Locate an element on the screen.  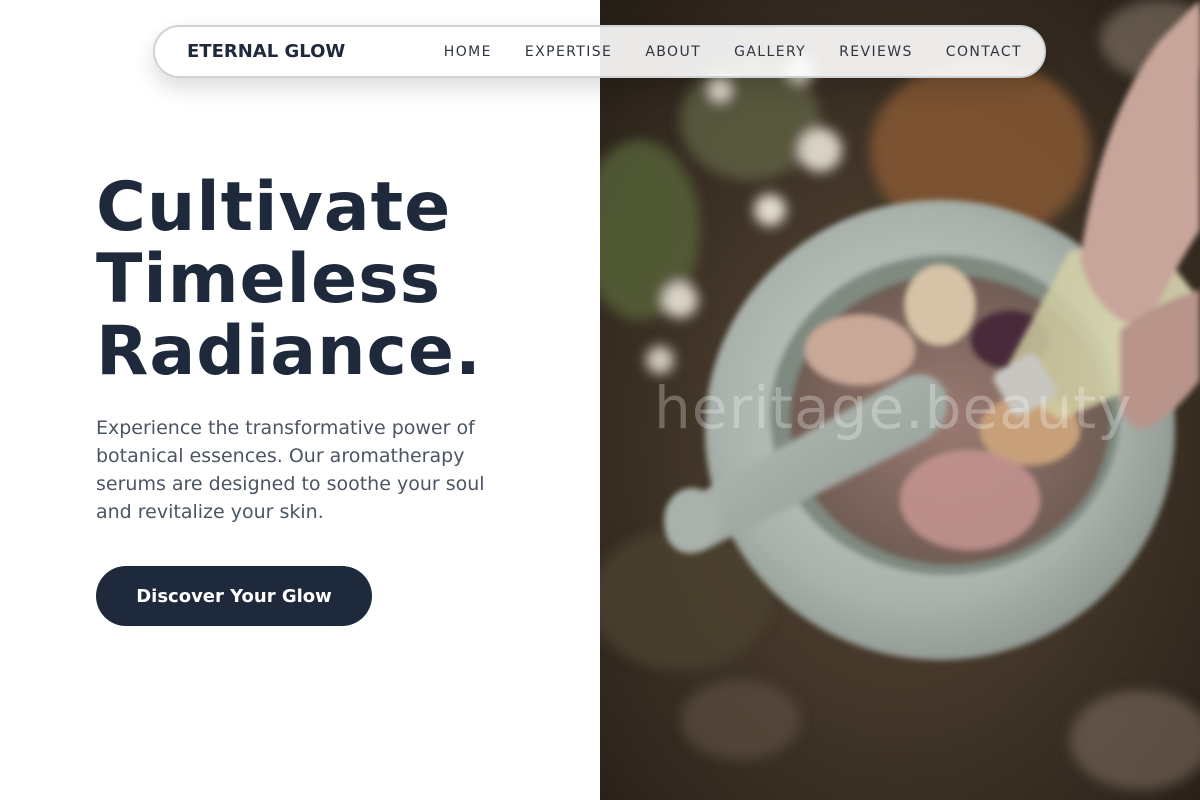
headline-line-2: Timeless is located at coordinates (269, 279).